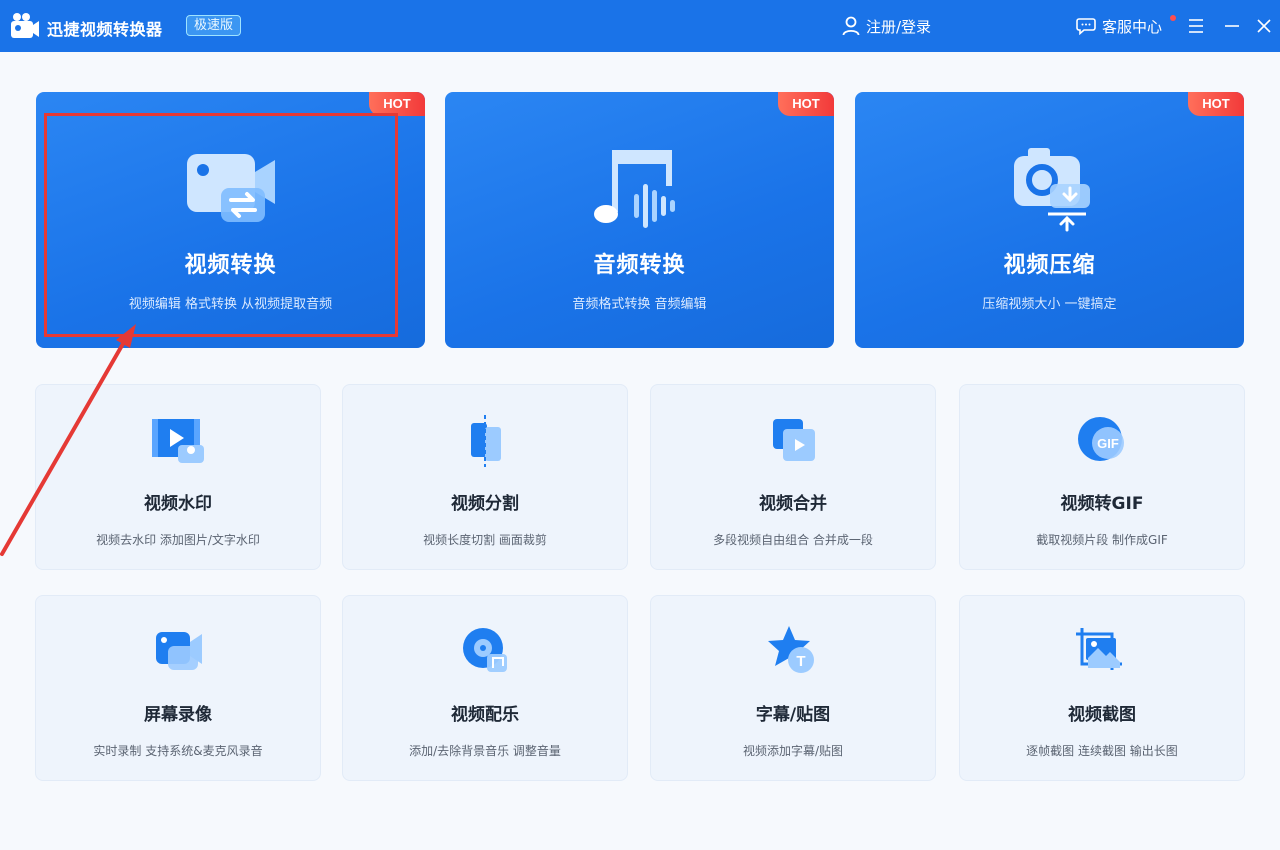  I want to click on card-title: 视频转GIF, so click(1102, 504).